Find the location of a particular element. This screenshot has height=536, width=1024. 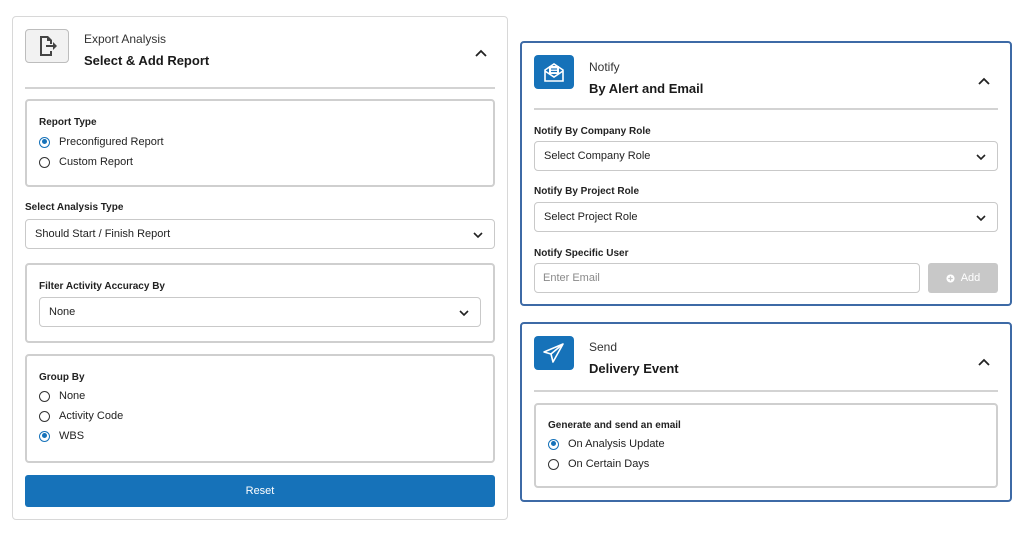

plus-circle-icon is located at coordinates (950, 278).